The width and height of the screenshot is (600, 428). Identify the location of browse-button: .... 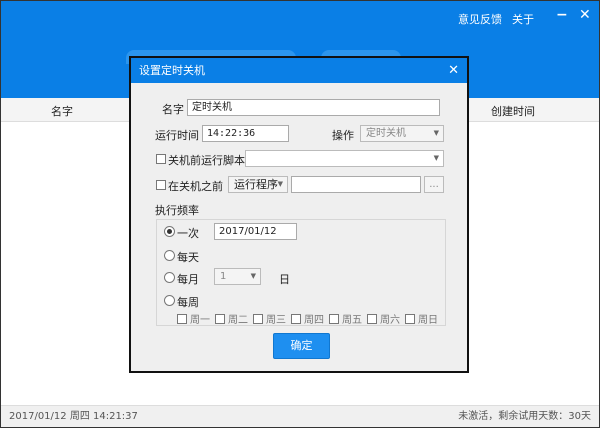
(434, 184).